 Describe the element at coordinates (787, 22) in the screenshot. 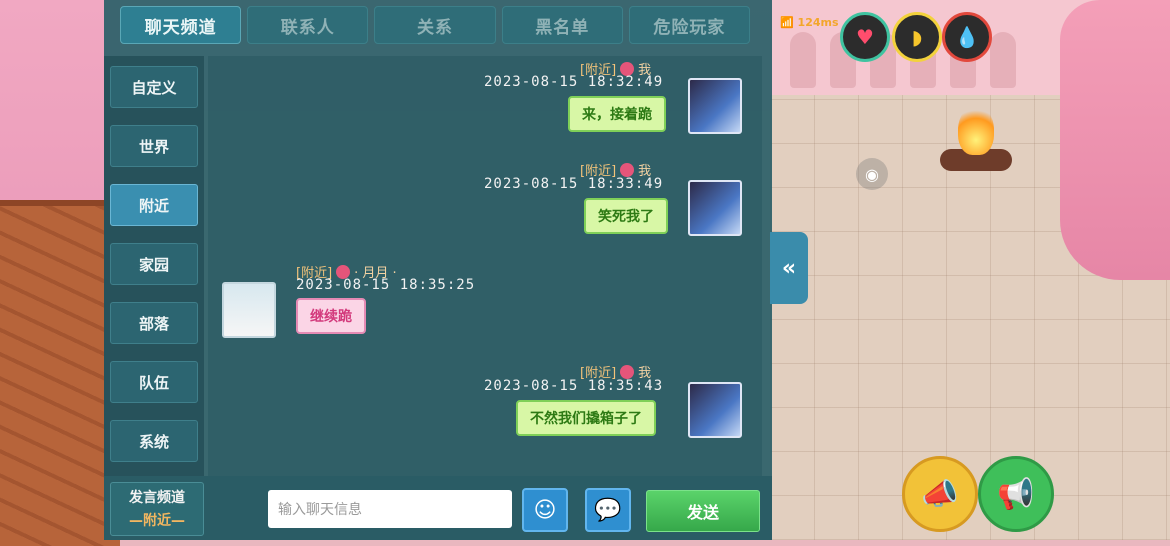

I see `signal-icon: 📶` at that location.